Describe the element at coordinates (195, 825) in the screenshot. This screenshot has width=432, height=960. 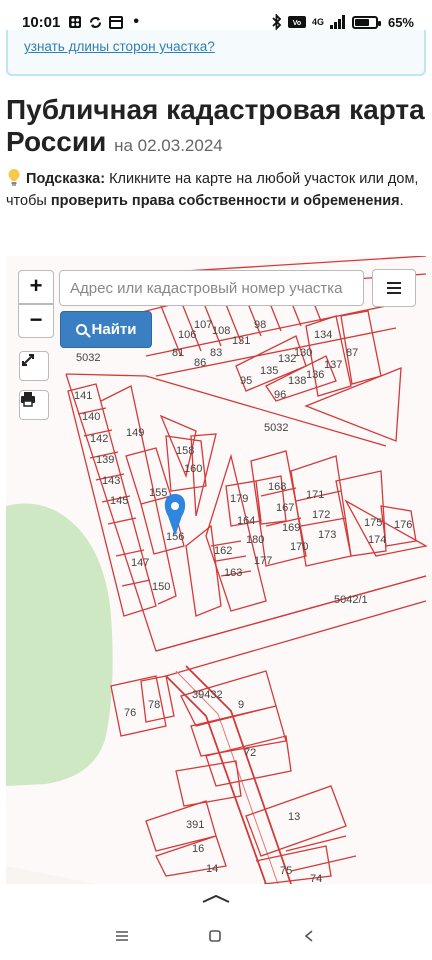
I see `parcel-label: 391` at that location.